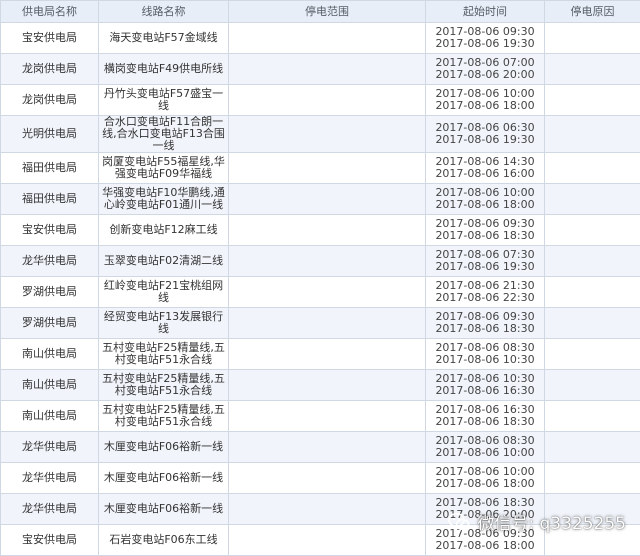 The width and height of the screenshot is (640, 556). I want to click on header-bureau: 供电局名称, so click(50, 12).